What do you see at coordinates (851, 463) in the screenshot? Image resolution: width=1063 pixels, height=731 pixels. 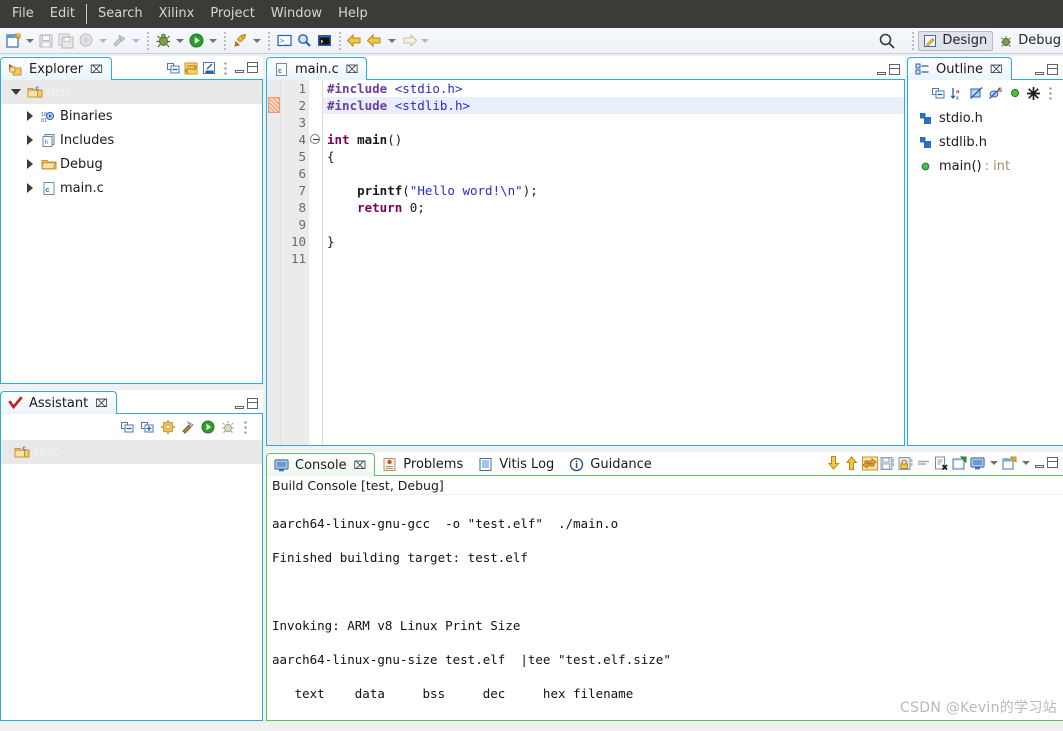 I see `scroll-up-icon` at bounding box center [851, 463].